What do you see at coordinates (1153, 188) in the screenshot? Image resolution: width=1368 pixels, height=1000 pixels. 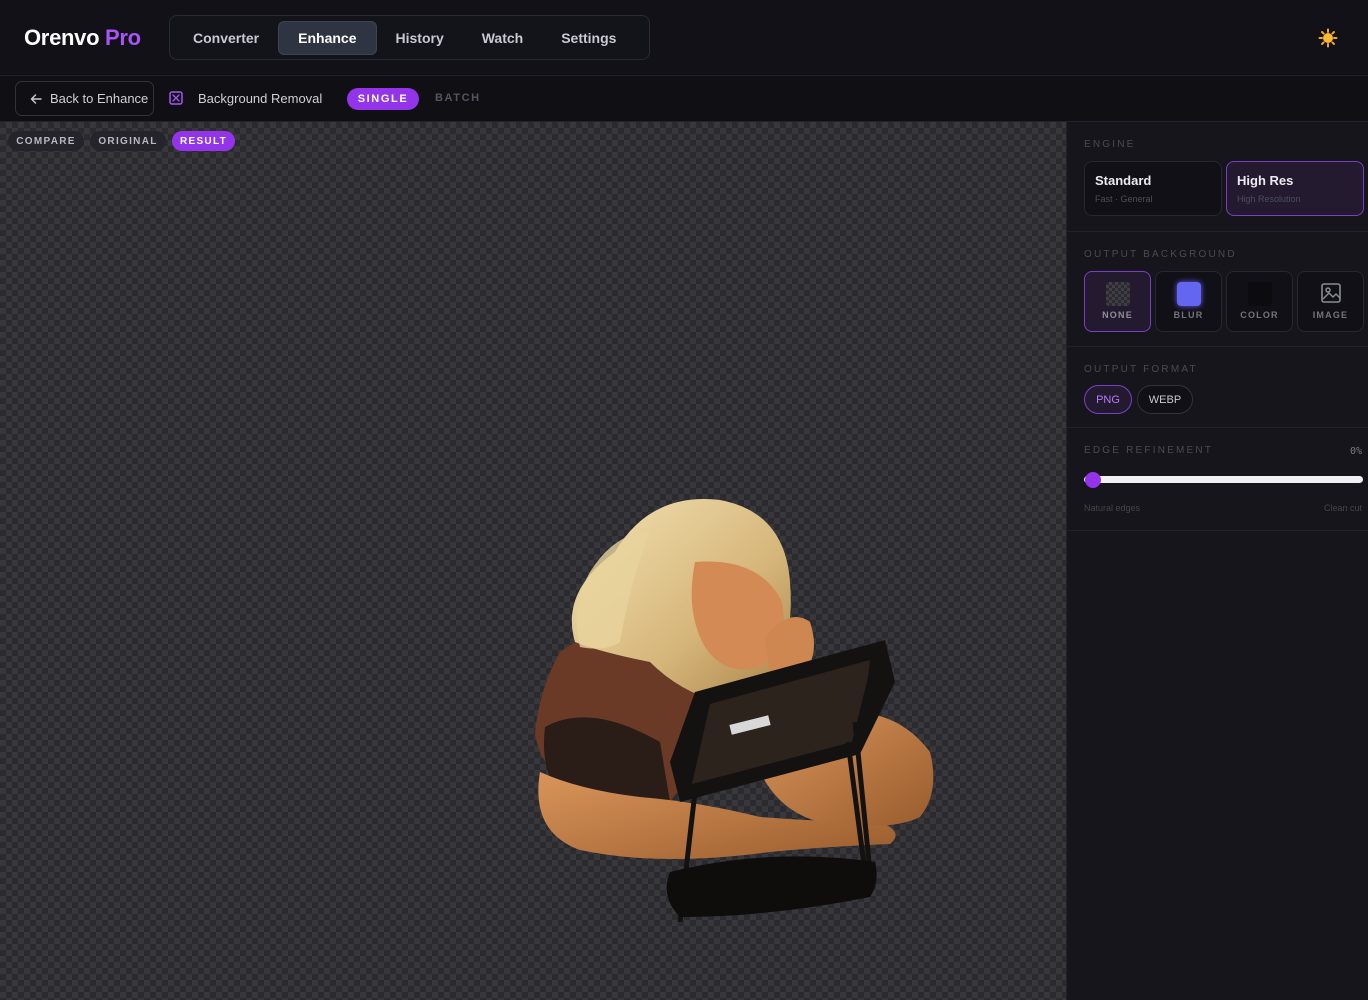 I see `engine-standard-option: Standard Fast · General` at bounding box center [1153, 188].